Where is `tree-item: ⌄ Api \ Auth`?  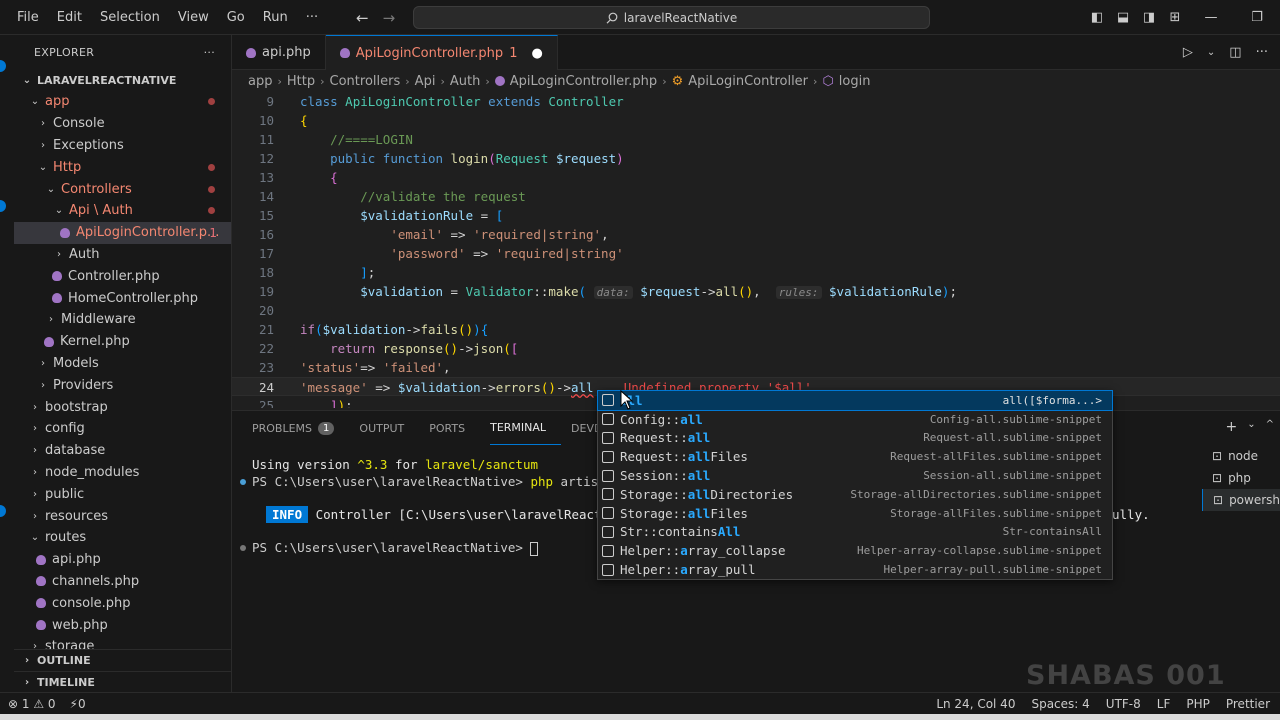 tree-item: ⌄ Api \ Auth is located at coordinates (122, 211).